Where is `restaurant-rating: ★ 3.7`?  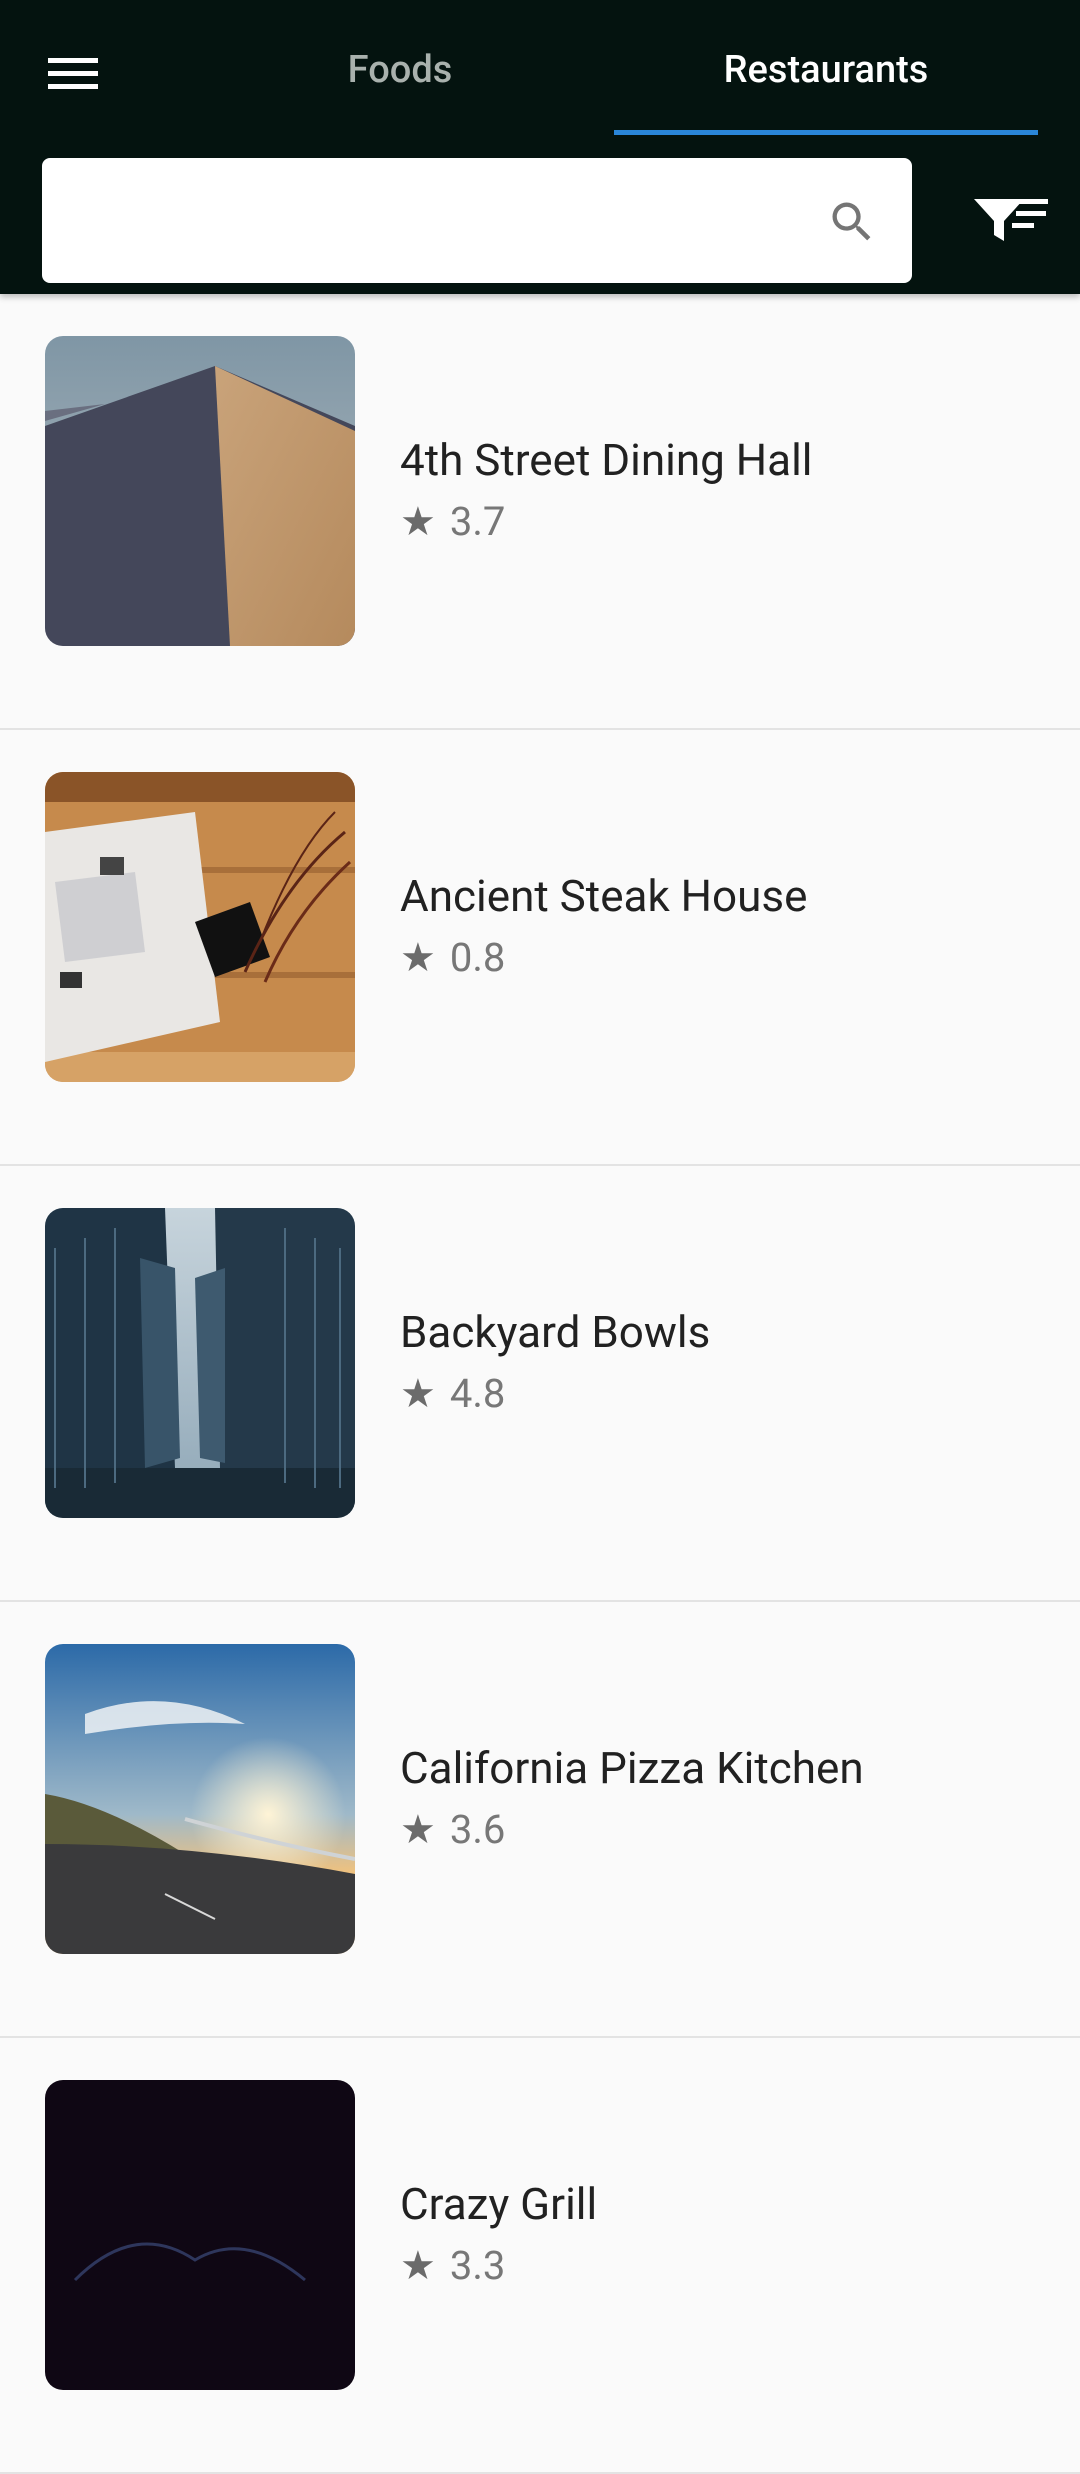 restaurant-rating: ★ 3.7 is located at coordinates (452, 521).